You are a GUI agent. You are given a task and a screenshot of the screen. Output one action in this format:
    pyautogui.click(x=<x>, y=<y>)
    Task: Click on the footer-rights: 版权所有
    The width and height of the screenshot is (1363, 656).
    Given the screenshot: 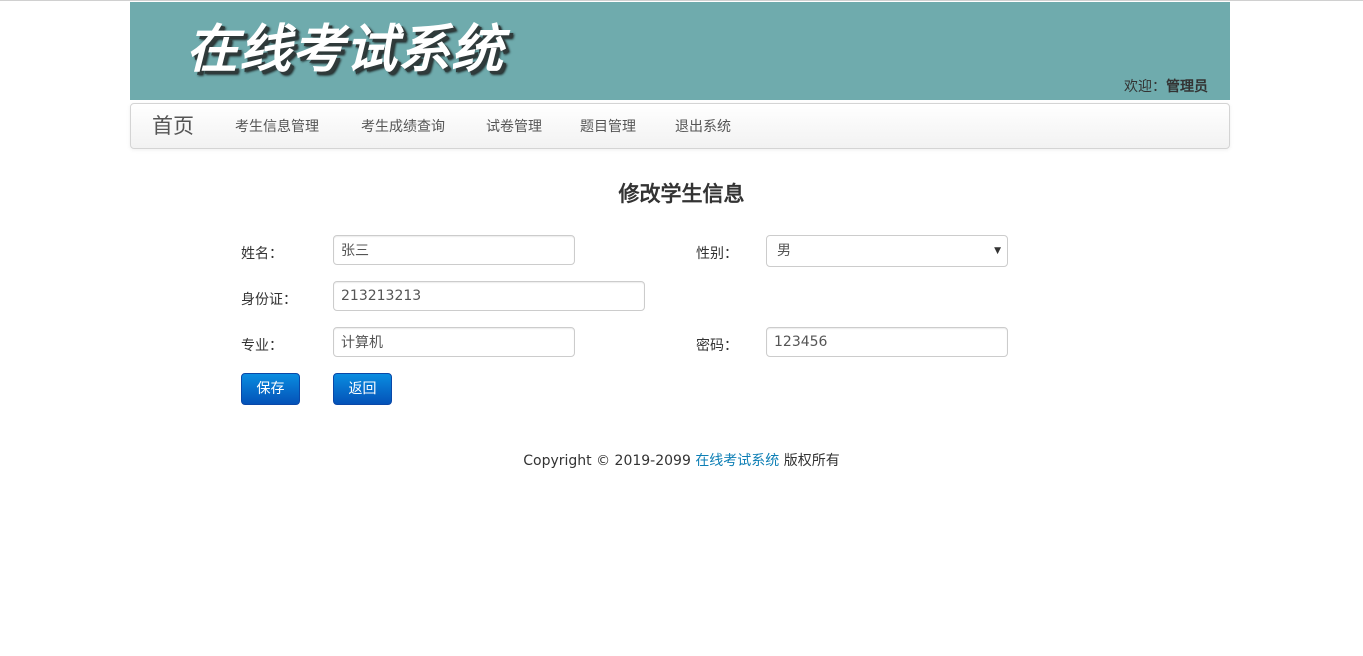 What is the action you would take?
    pyautogui.click(x=811, y=461)
    